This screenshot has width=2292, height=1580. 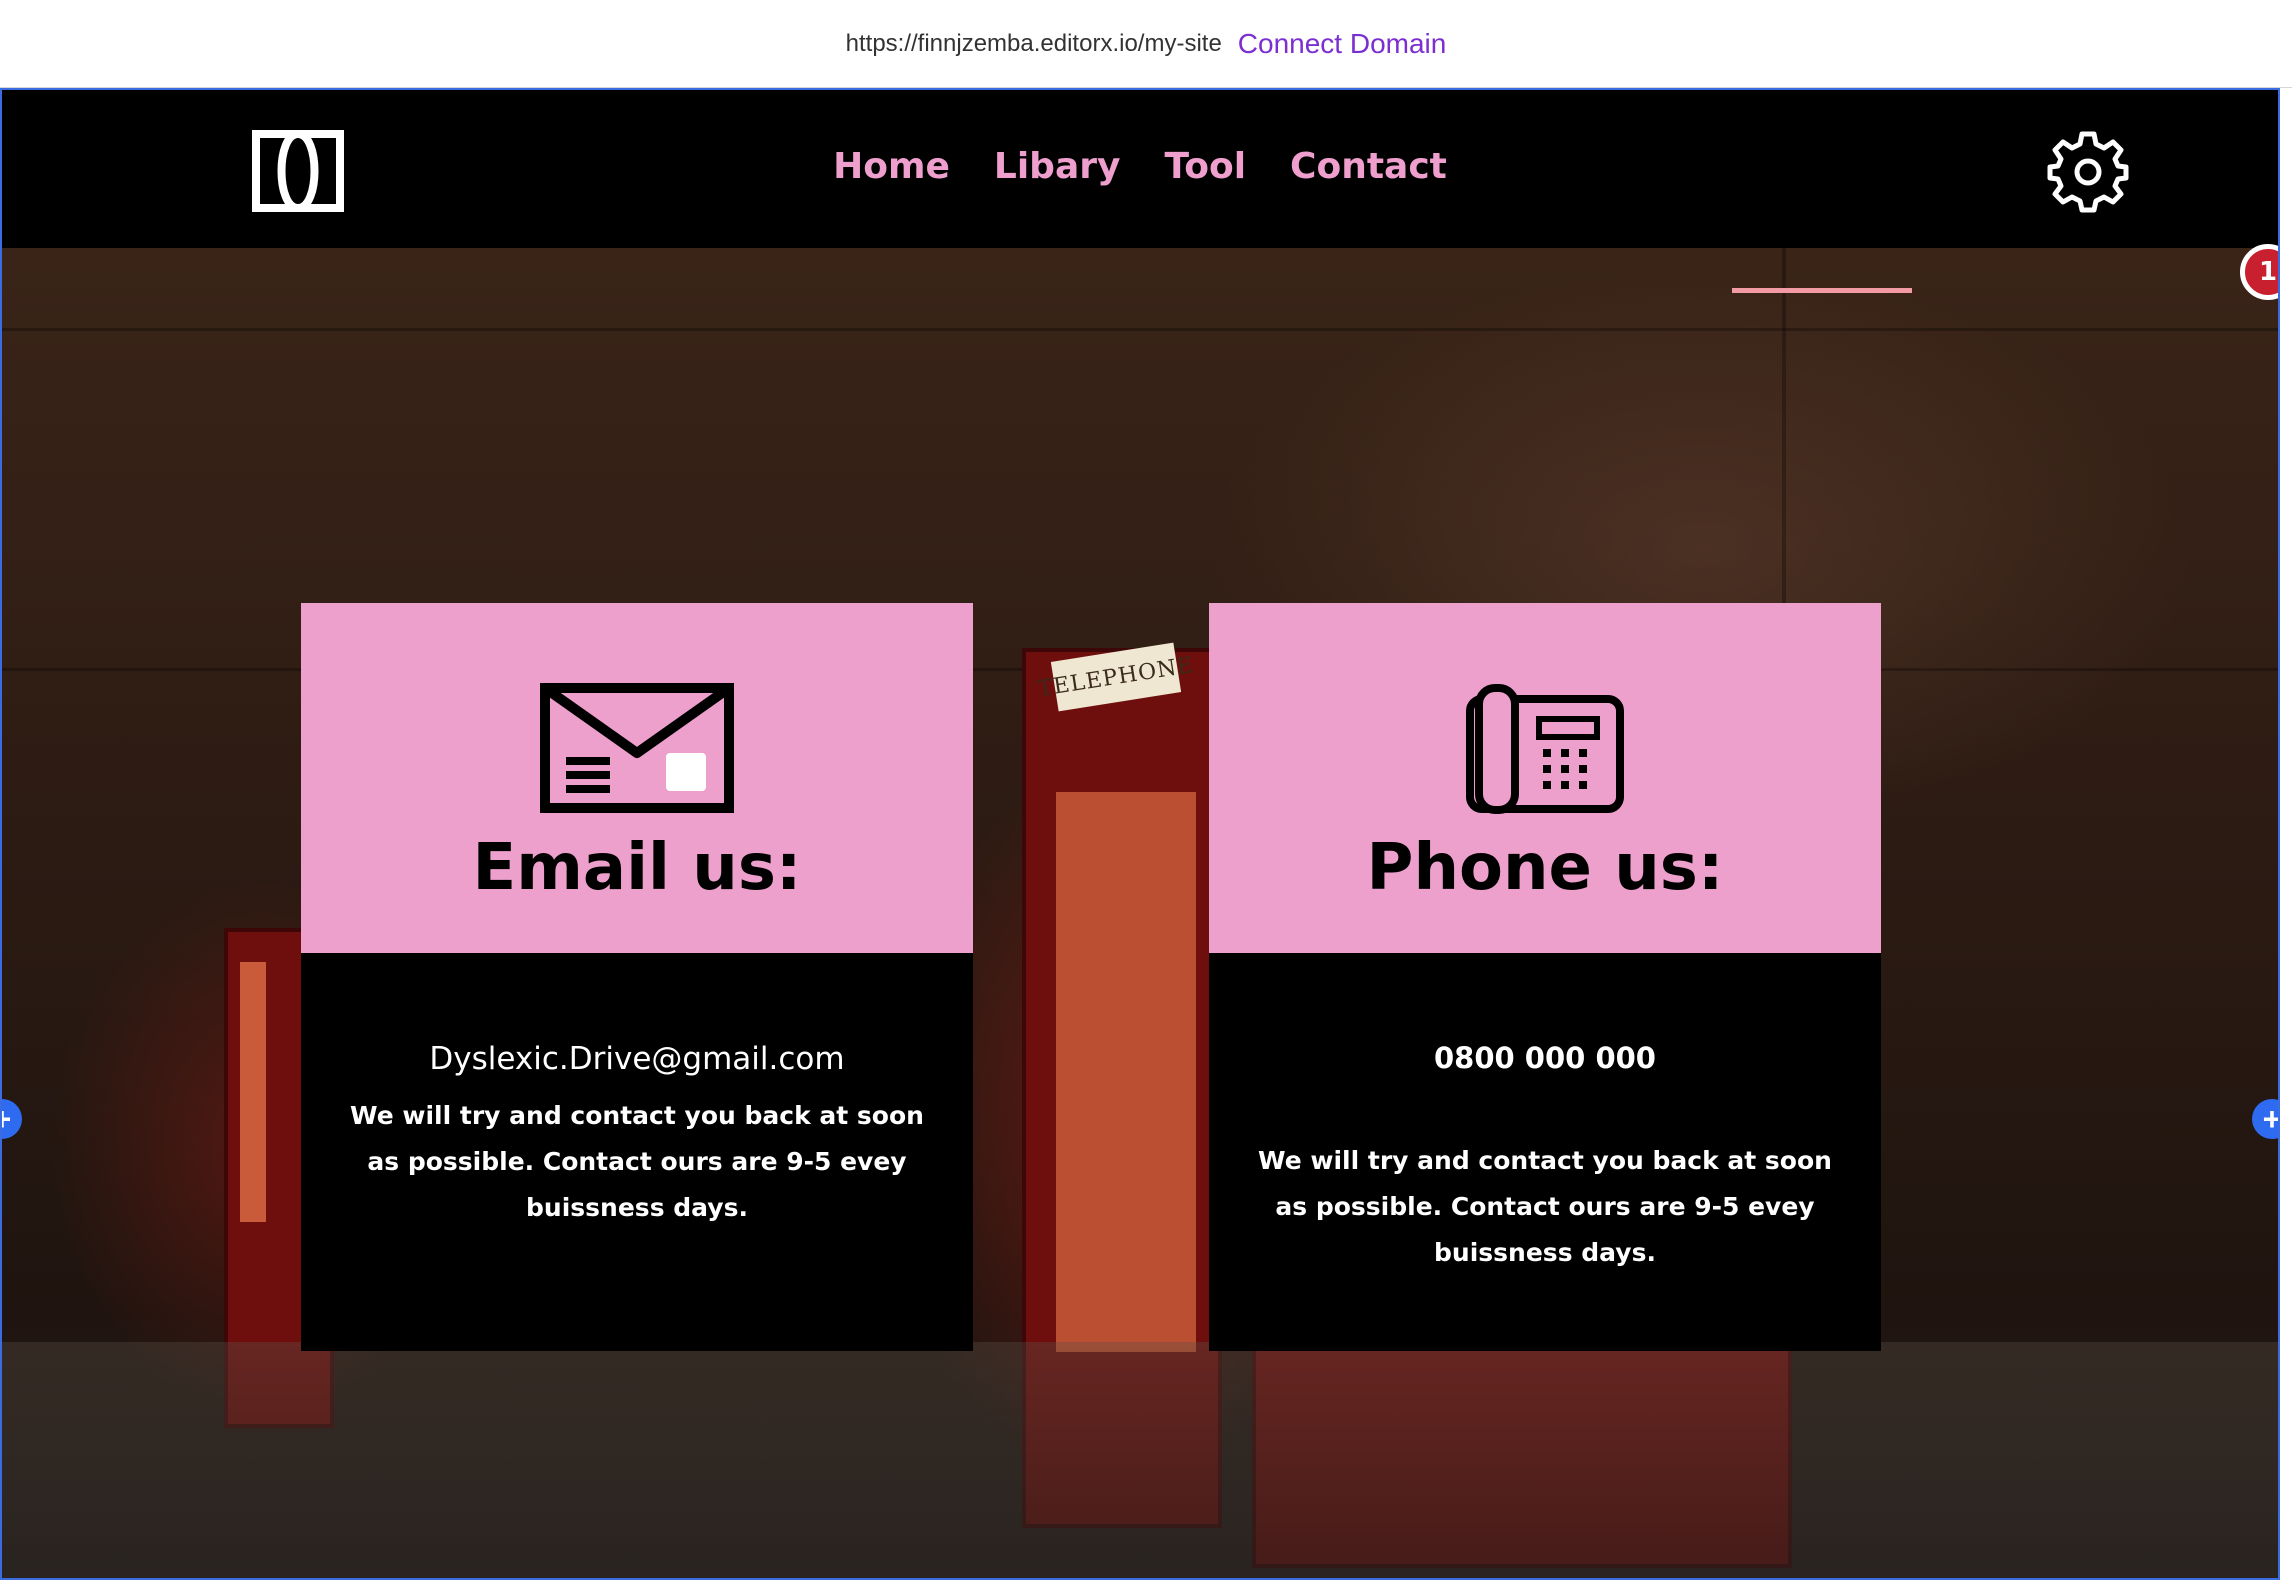 I want to click on site-header: Home Libary Tool Contact, so click(x=1140, y=169).